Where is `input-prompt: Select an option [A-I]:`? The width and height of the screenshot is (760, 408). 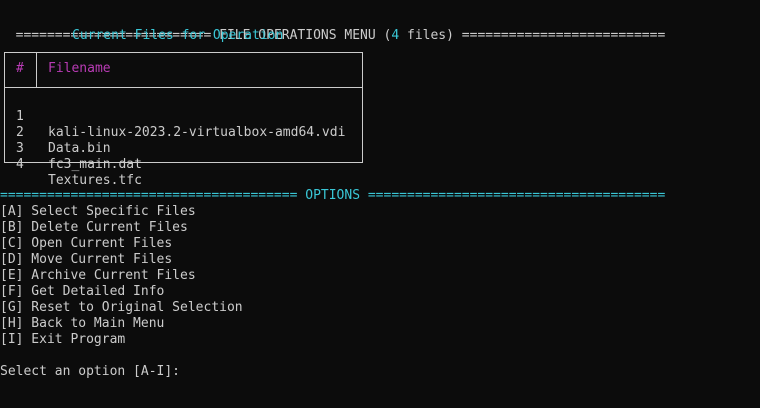 input-prompt: Select an option [A-I]: is located at coordinates (94, 372).